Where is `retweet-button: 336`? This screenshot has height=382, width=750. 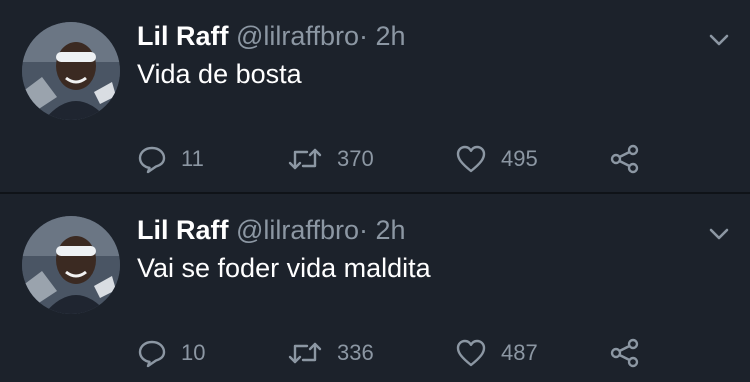
retweet-button: 336 is located at coordinates (330, 353).